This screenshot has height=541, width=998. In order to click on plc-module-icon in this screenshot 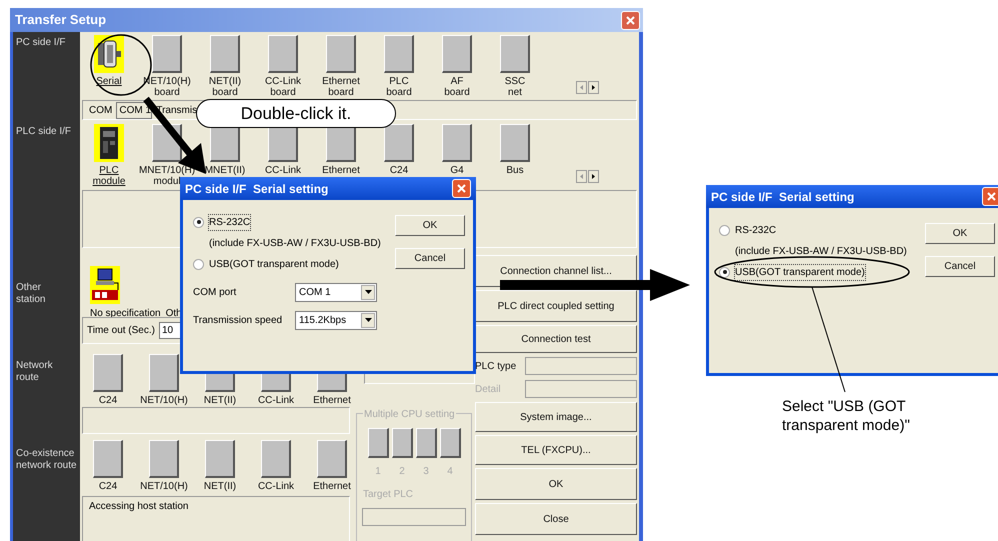, I will do `click(109, 143)`.